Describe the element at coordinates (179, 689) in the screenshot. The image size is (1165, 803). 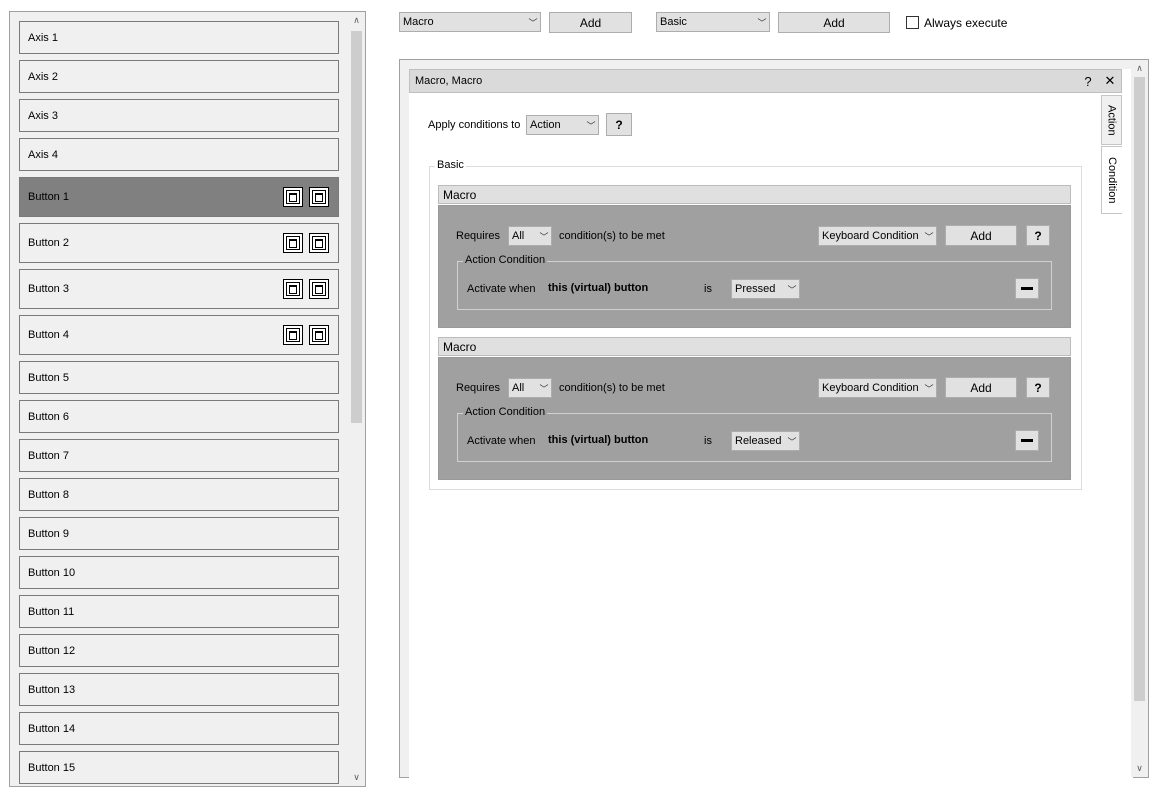
I see `input-item: Button 13` at that location.